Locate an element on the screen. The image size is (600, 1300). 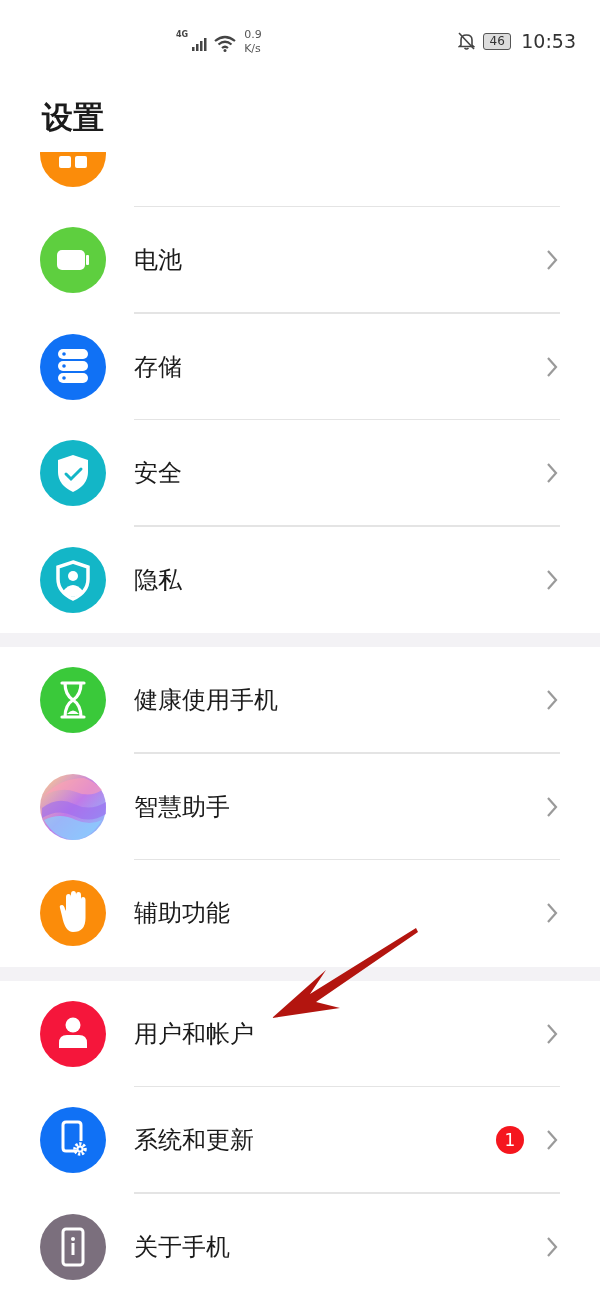
setting-label: 健康使用手机 is located at coordinates (340, 700).